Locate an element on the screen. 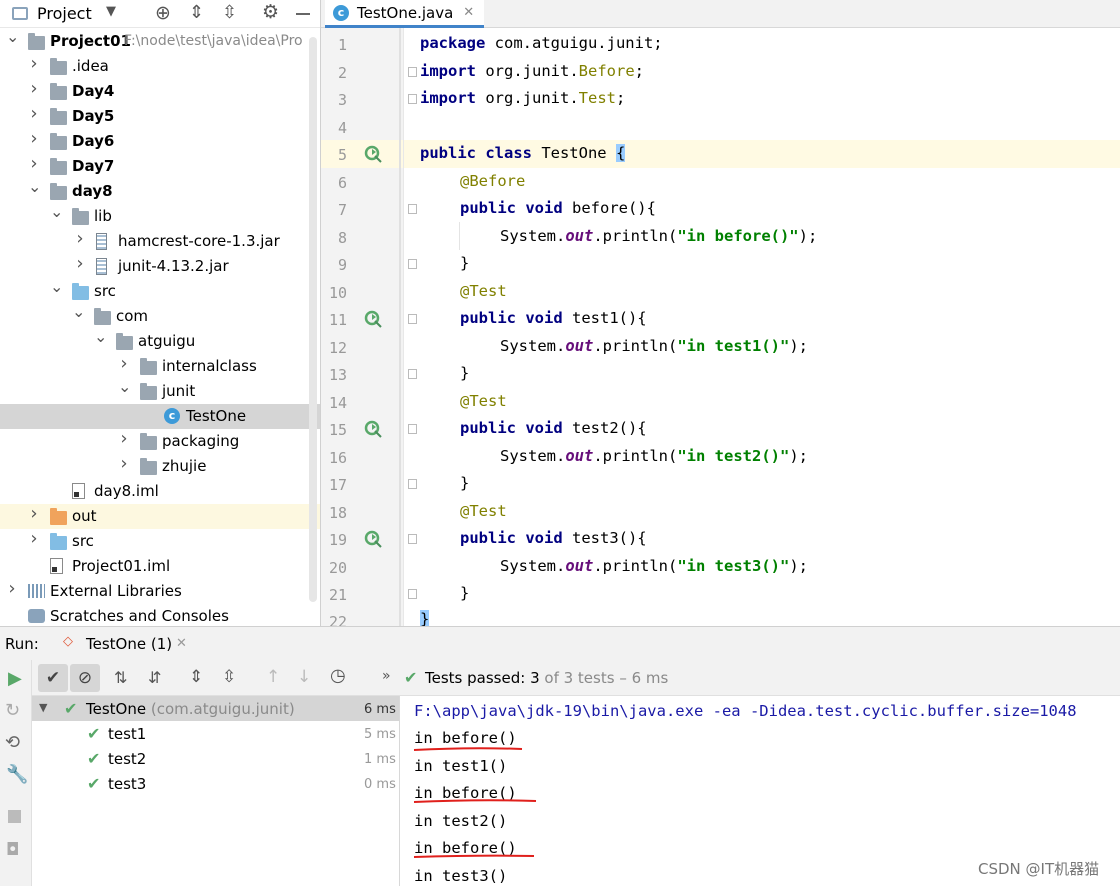  code-line-1: package com.atguigu.junit; is located at coordinates (541, 43).